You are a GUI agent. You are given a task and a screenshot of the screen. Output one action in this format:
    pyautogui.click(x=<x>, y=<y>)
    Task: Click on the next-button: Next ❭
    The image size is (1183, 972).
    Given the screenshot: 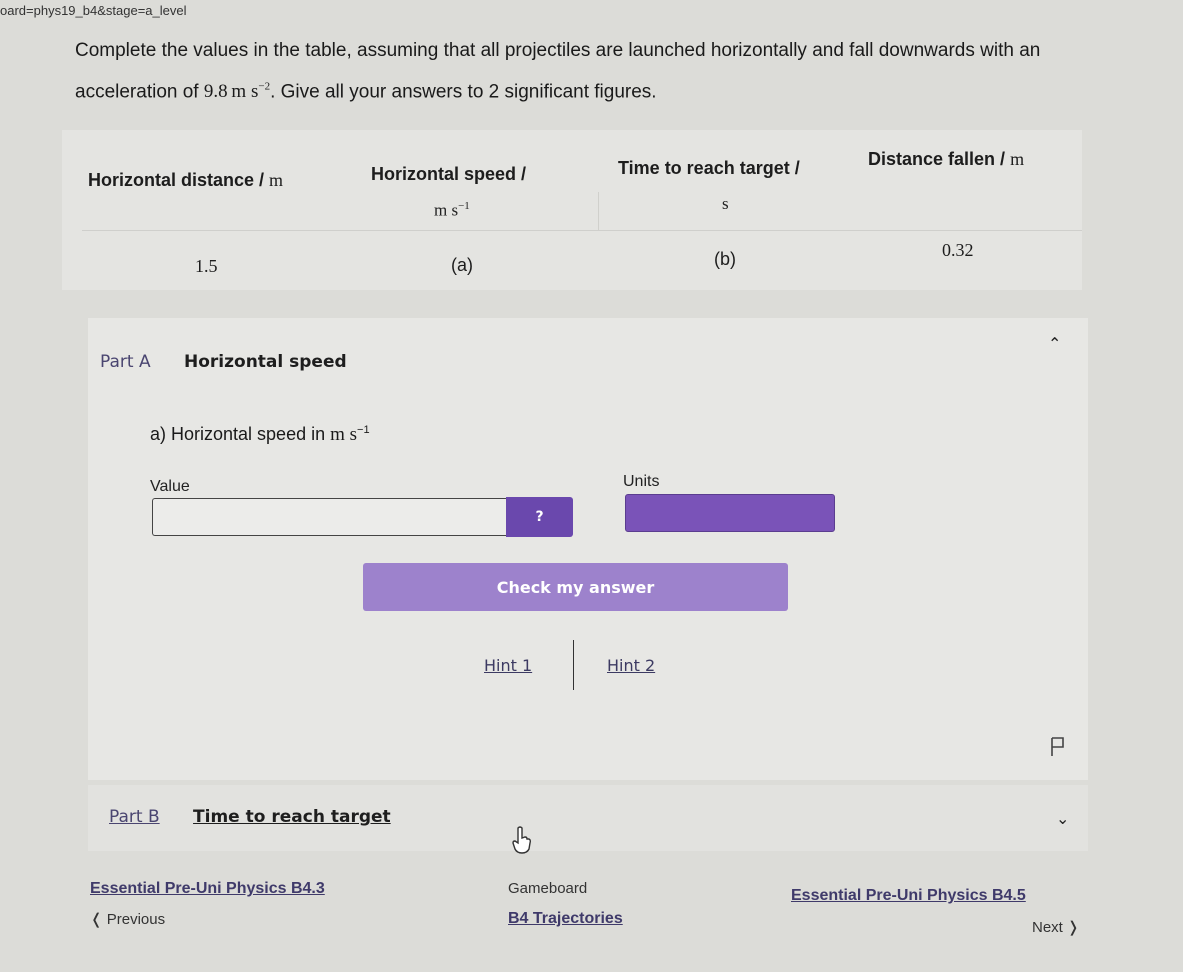 What is the action you would take?
    pyautogui.click(x=1056, y=927)
    